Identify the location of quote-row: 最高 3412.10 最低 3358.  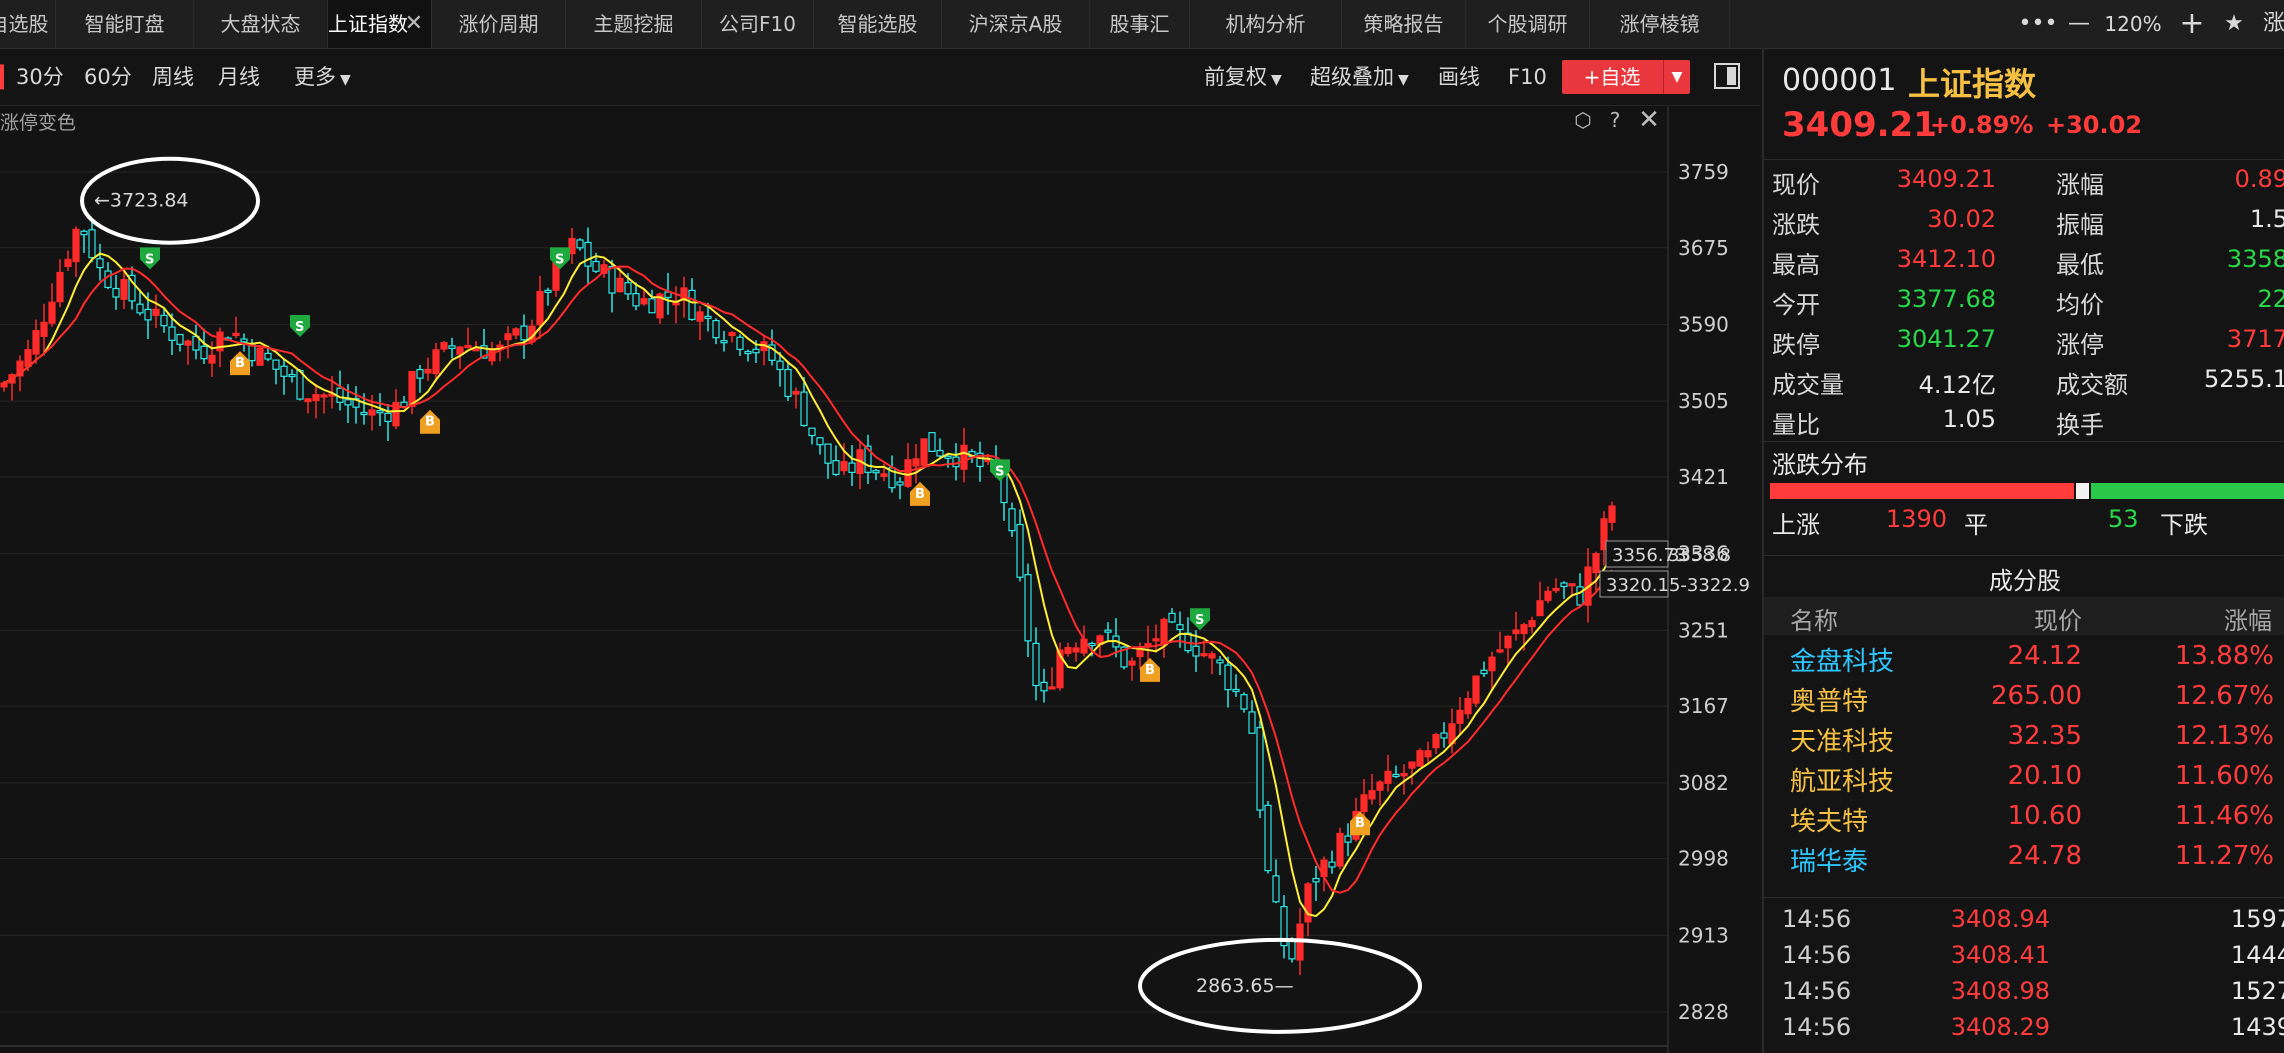
(2024, 265).